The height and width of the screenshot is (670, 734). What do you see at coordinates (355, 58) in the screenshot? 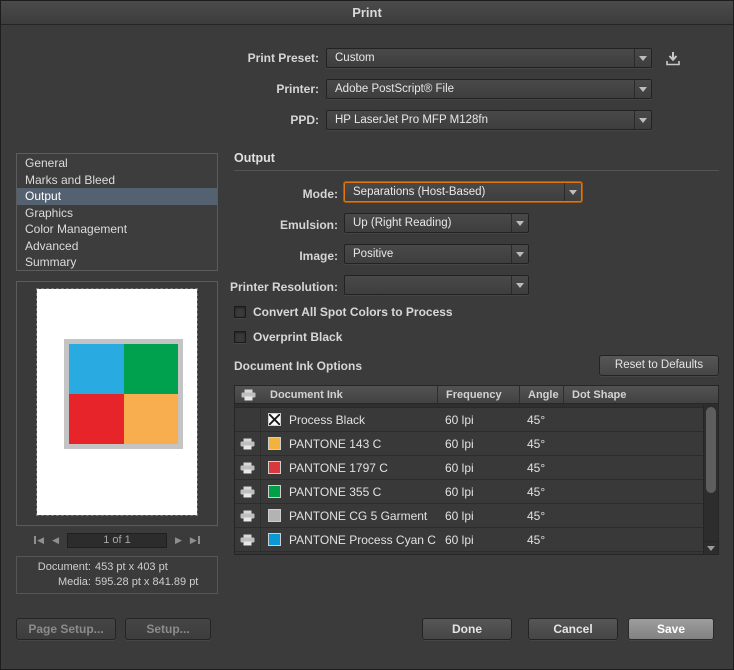
I see `print-preset-value: Custom` at bounding box center [355, 58].